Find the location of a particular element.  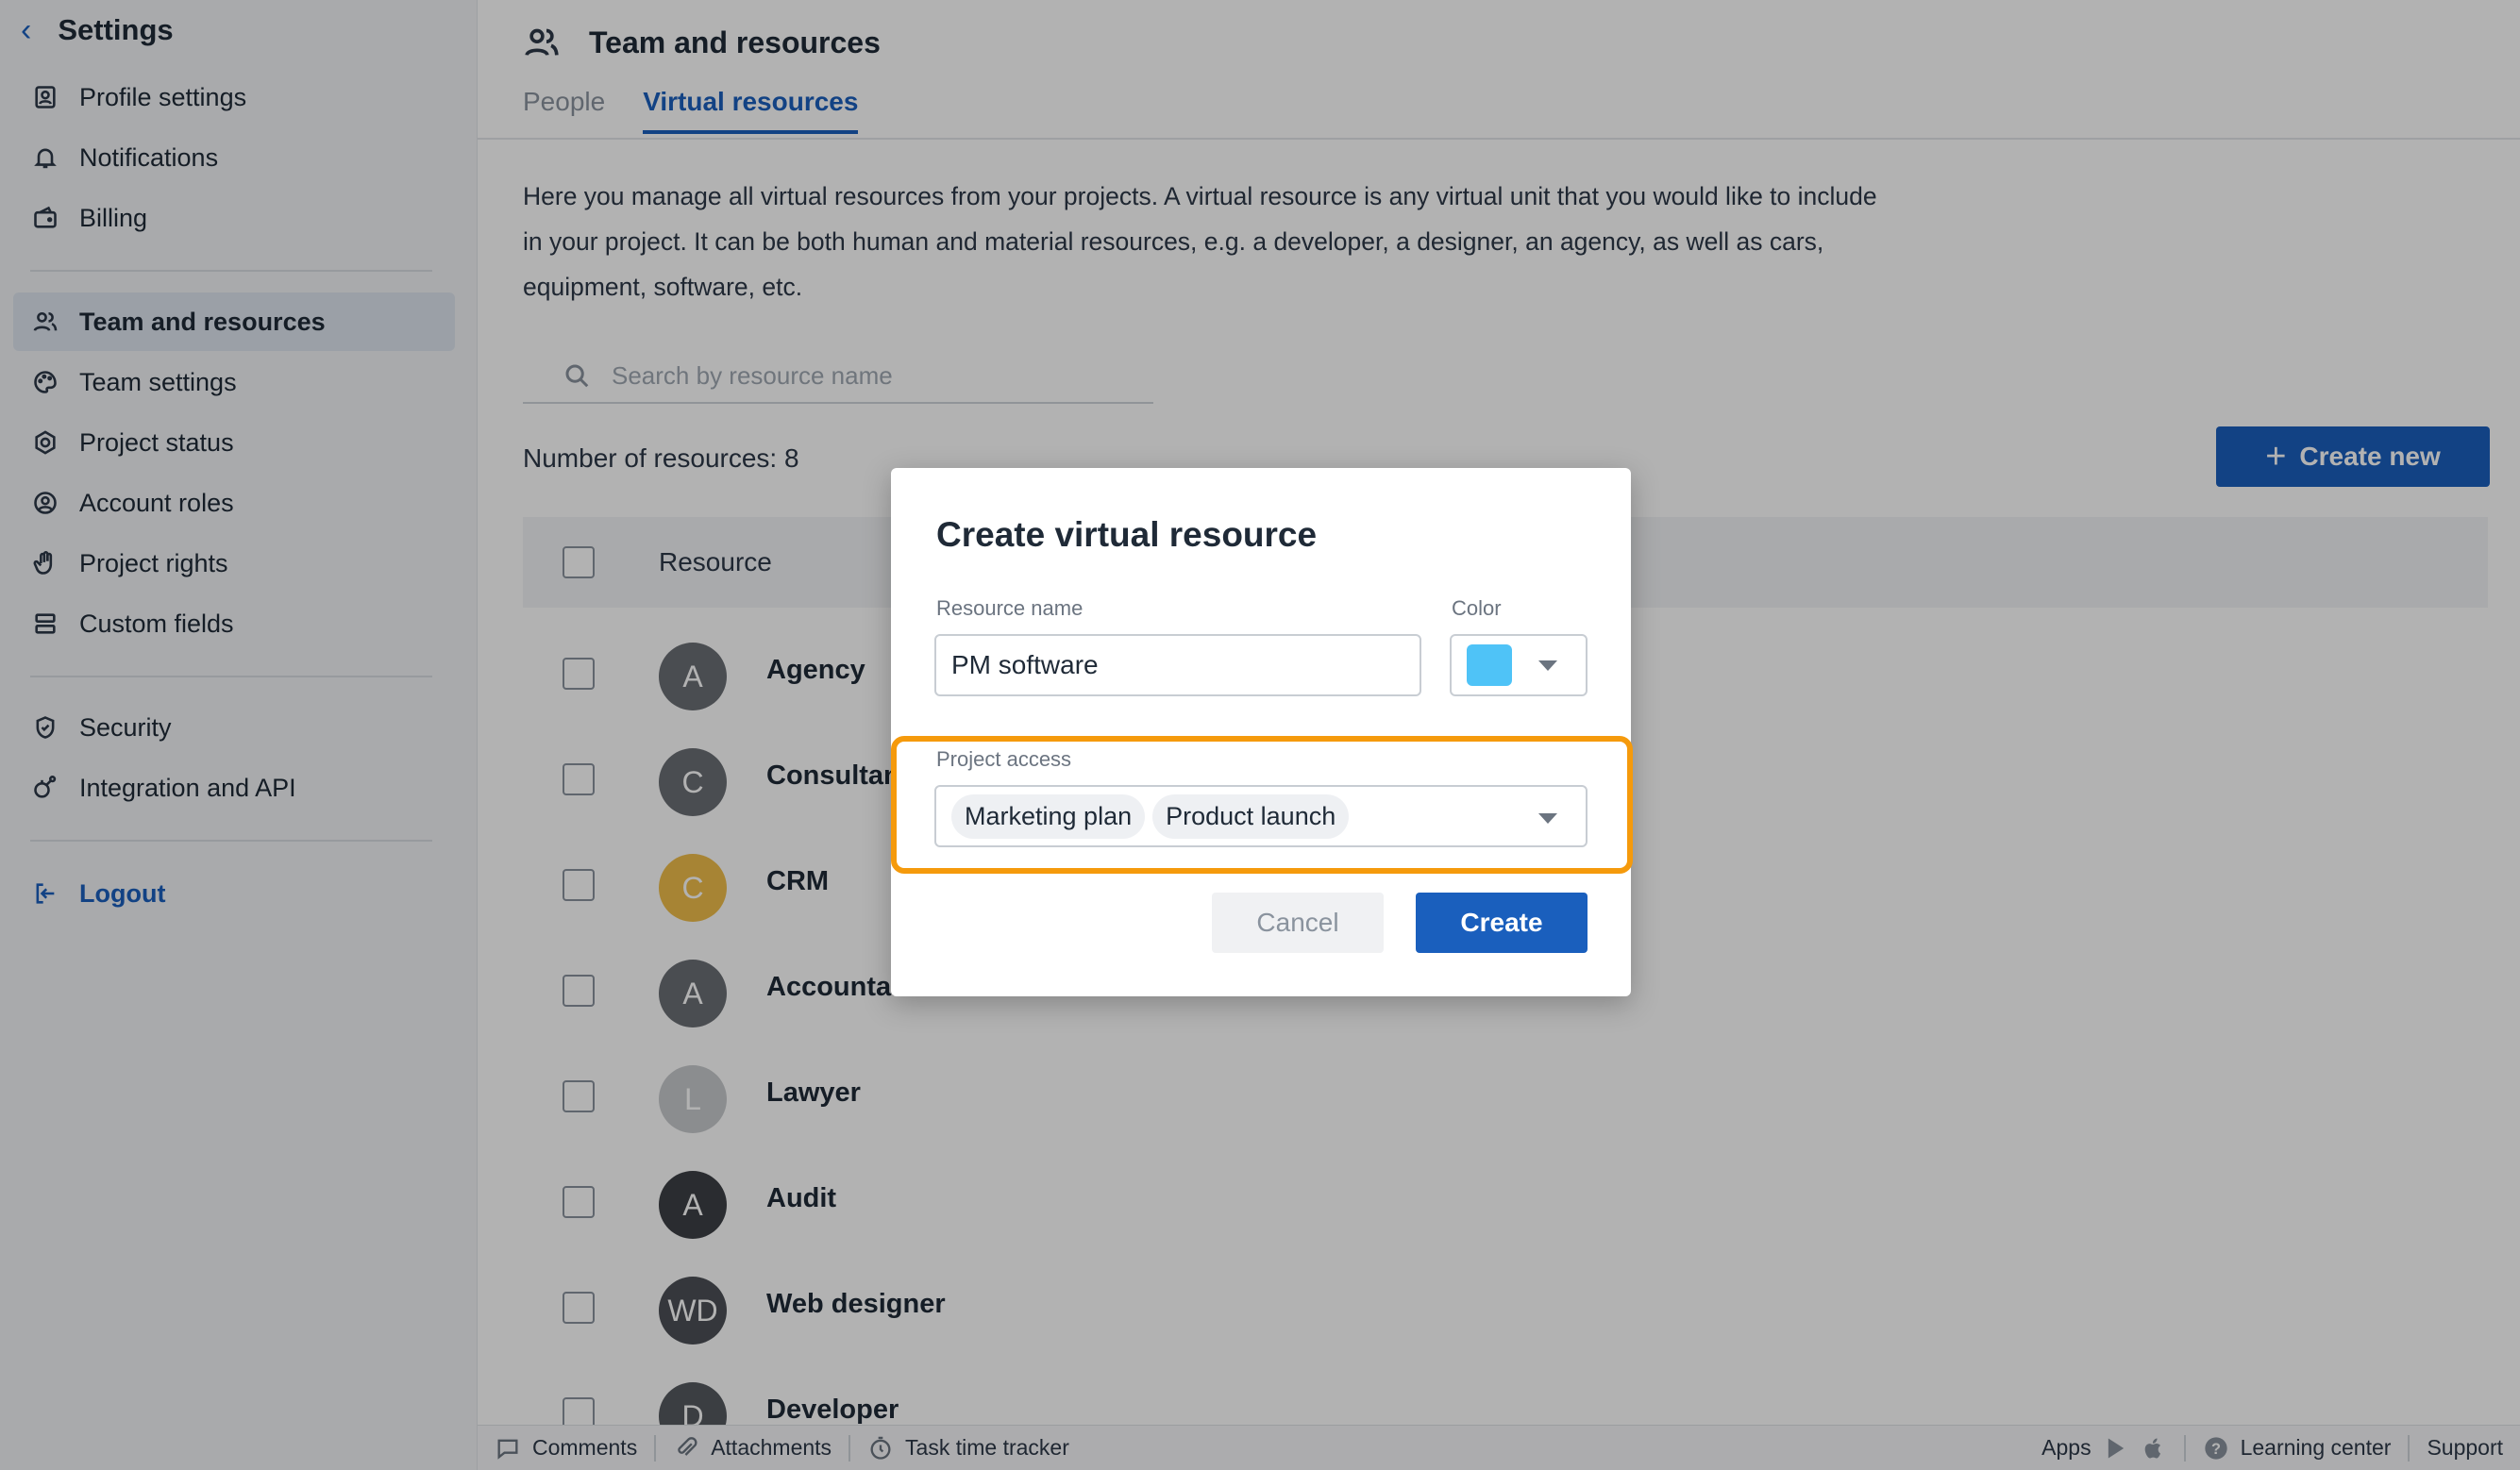

resource-name-input is located at coordinates (1177, 665).